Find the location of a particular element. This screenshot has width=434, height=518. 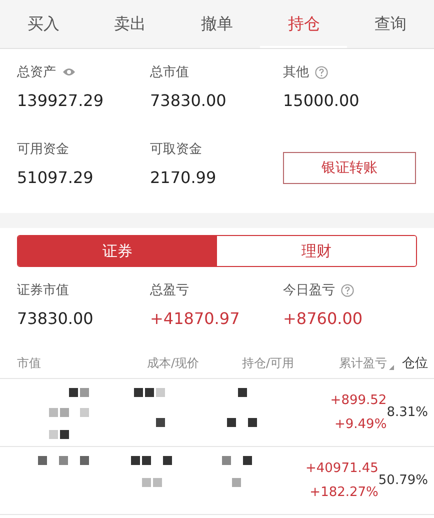

field-label: 今日盈亏 is located at coordinates (309, 290).